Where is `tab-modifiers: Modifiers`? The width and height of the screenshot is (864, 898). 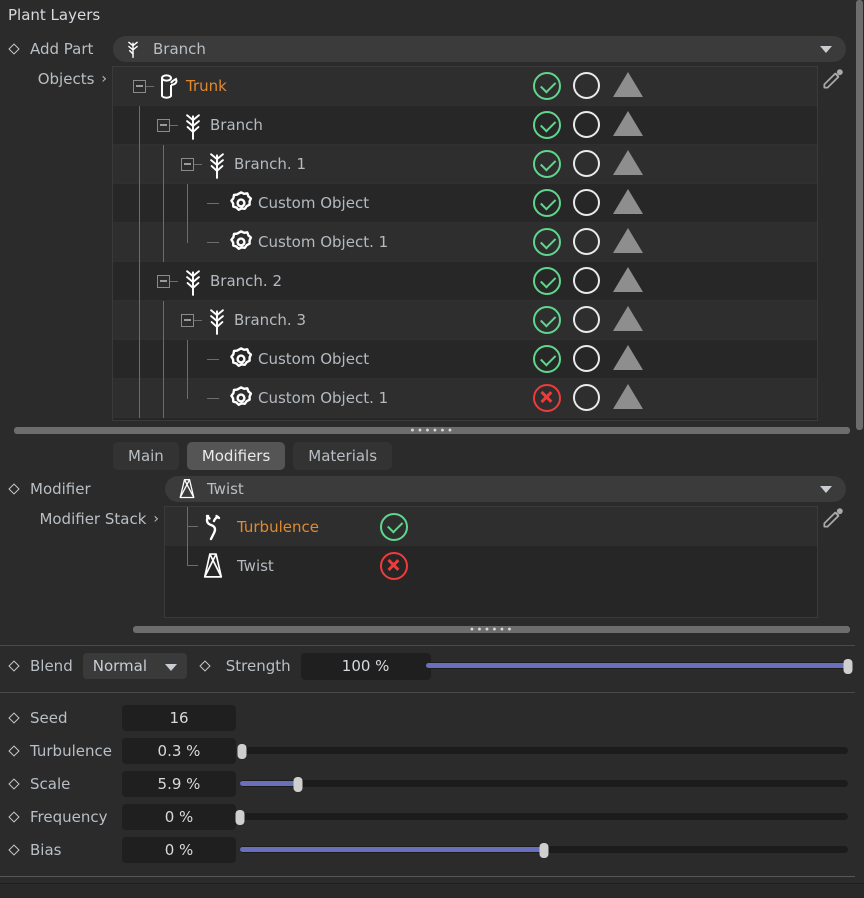 tab-modifiers: Modifiers is located at coordinates (236, 456).